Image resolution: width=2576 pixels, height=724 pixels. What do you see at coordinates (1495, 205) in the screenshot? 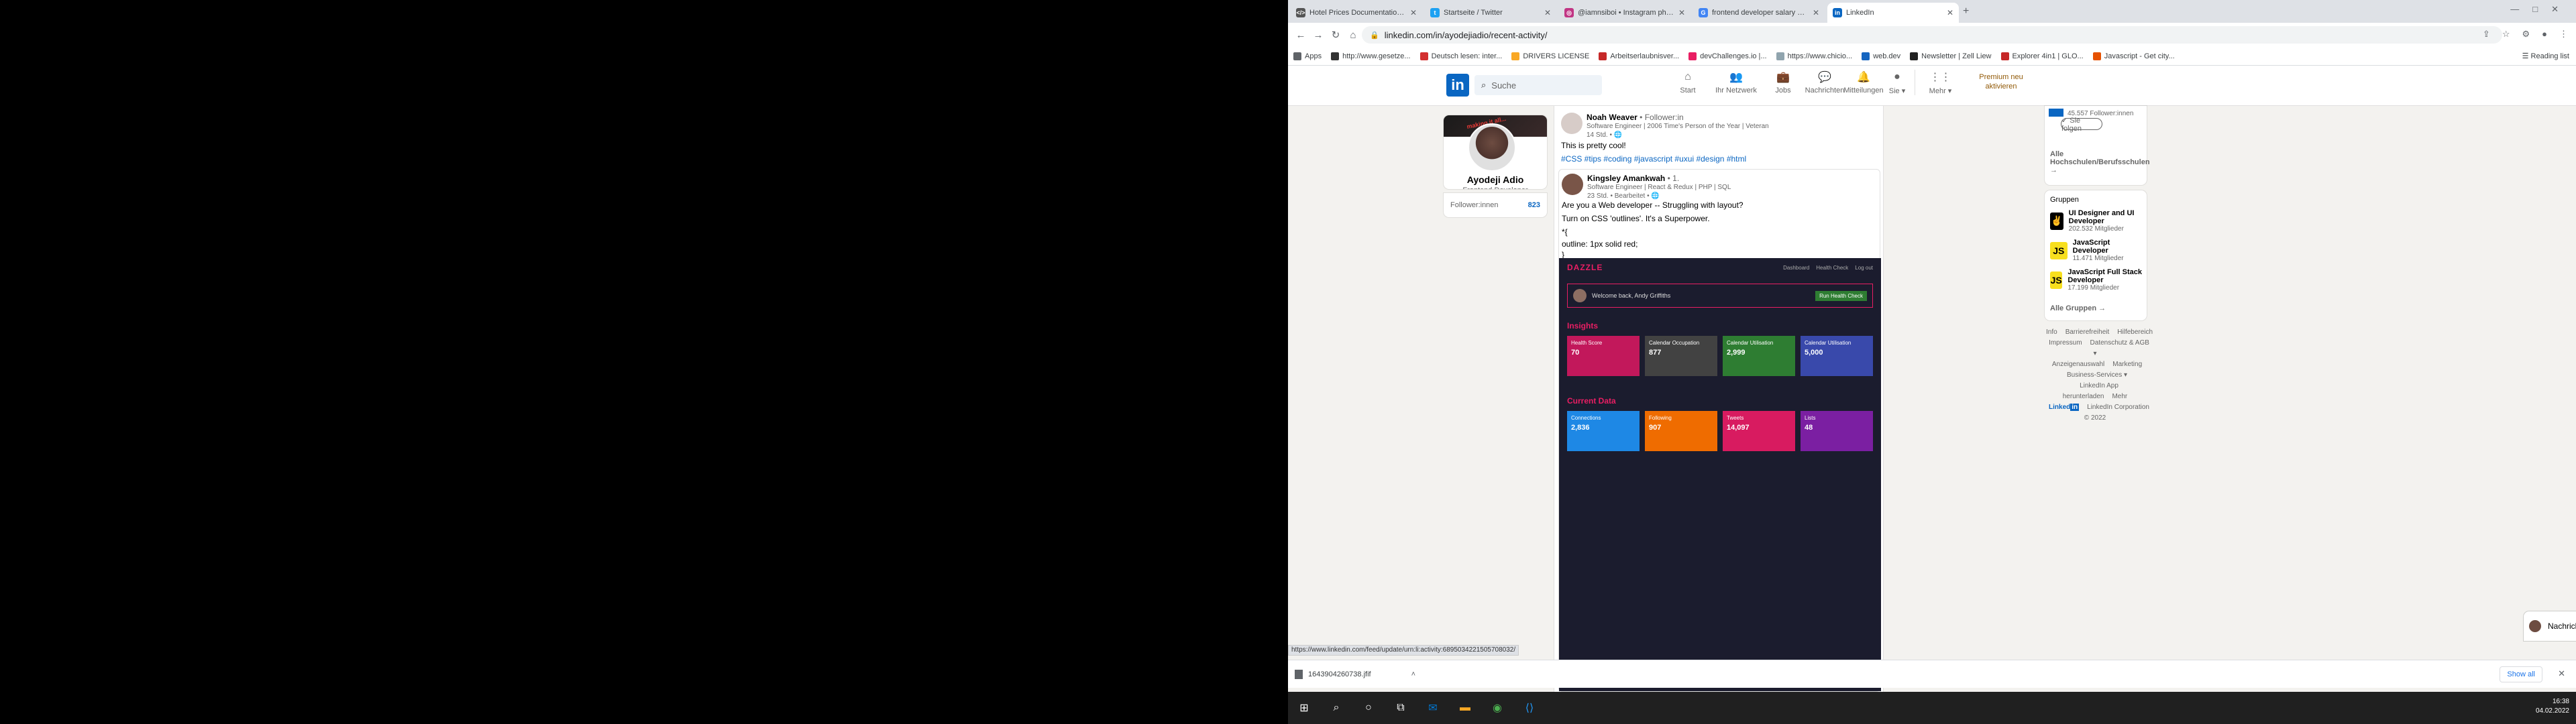
I see `profile-followers: Follower:innen 823` at bounding box center [1495, 205].